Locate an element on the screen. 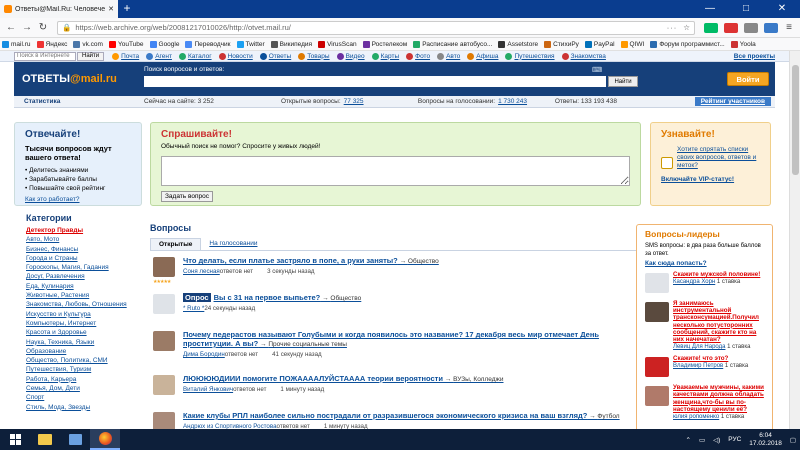 The width and height of the screenshot is (800, 450). tray-arrow-icon: ⌃ is located at coordinates (687, 440).